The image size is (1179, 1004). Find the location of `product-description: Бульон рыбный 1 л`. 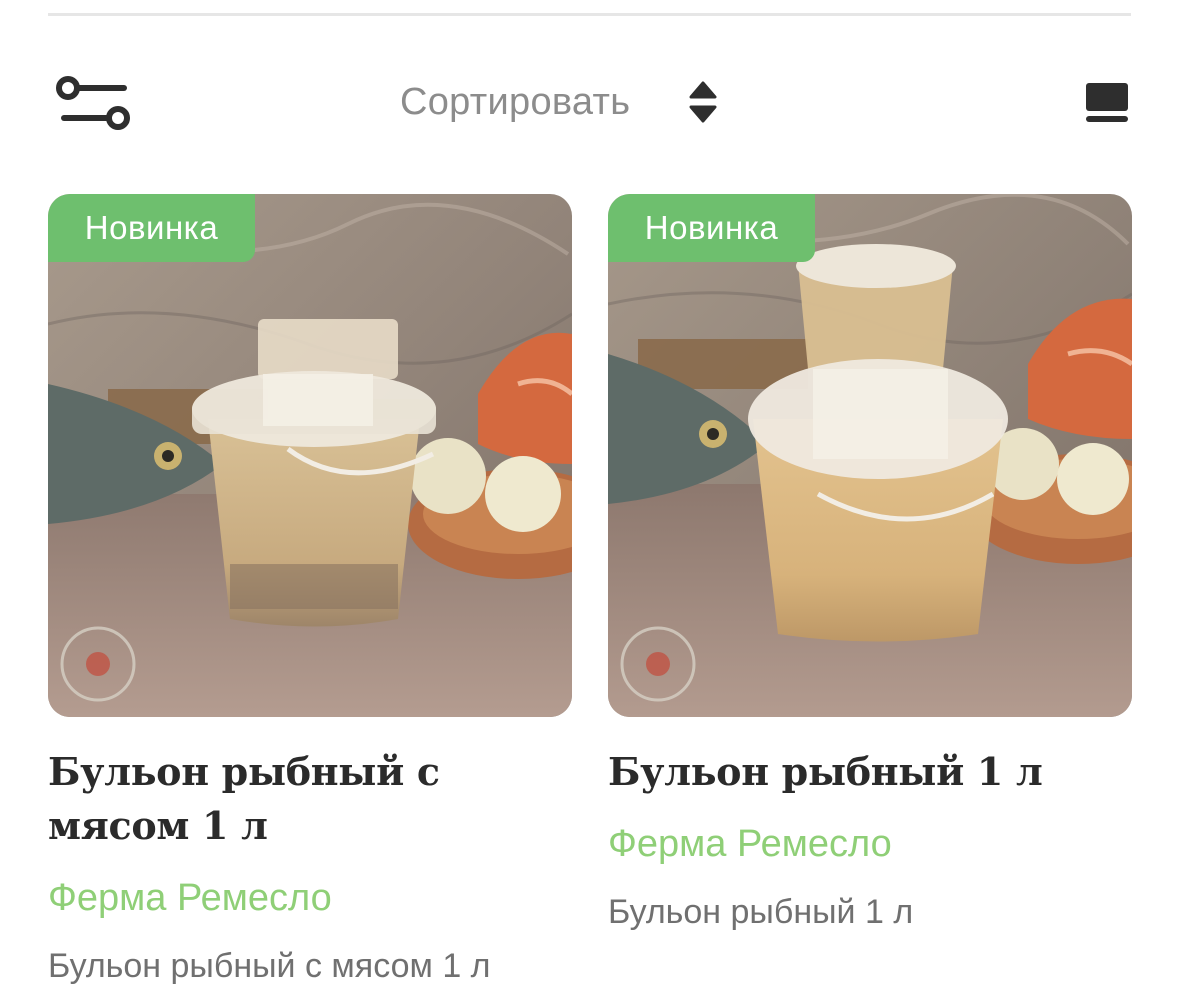

product-description: Бульон рыбный 1 л is located at coordinates (761, 912).